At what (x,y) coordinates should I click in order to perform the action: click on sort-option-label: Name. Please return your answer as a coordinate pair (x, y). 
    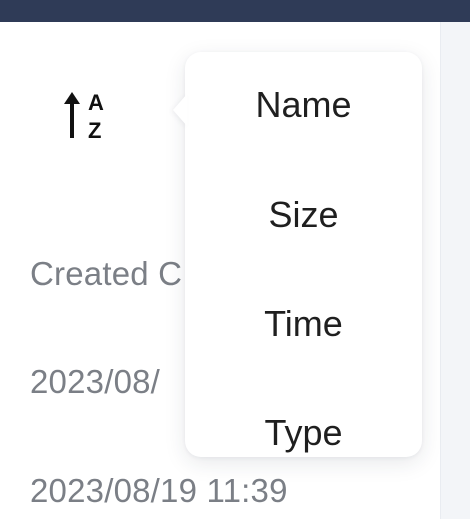
    Looking at the image, I should click on (303, 104).